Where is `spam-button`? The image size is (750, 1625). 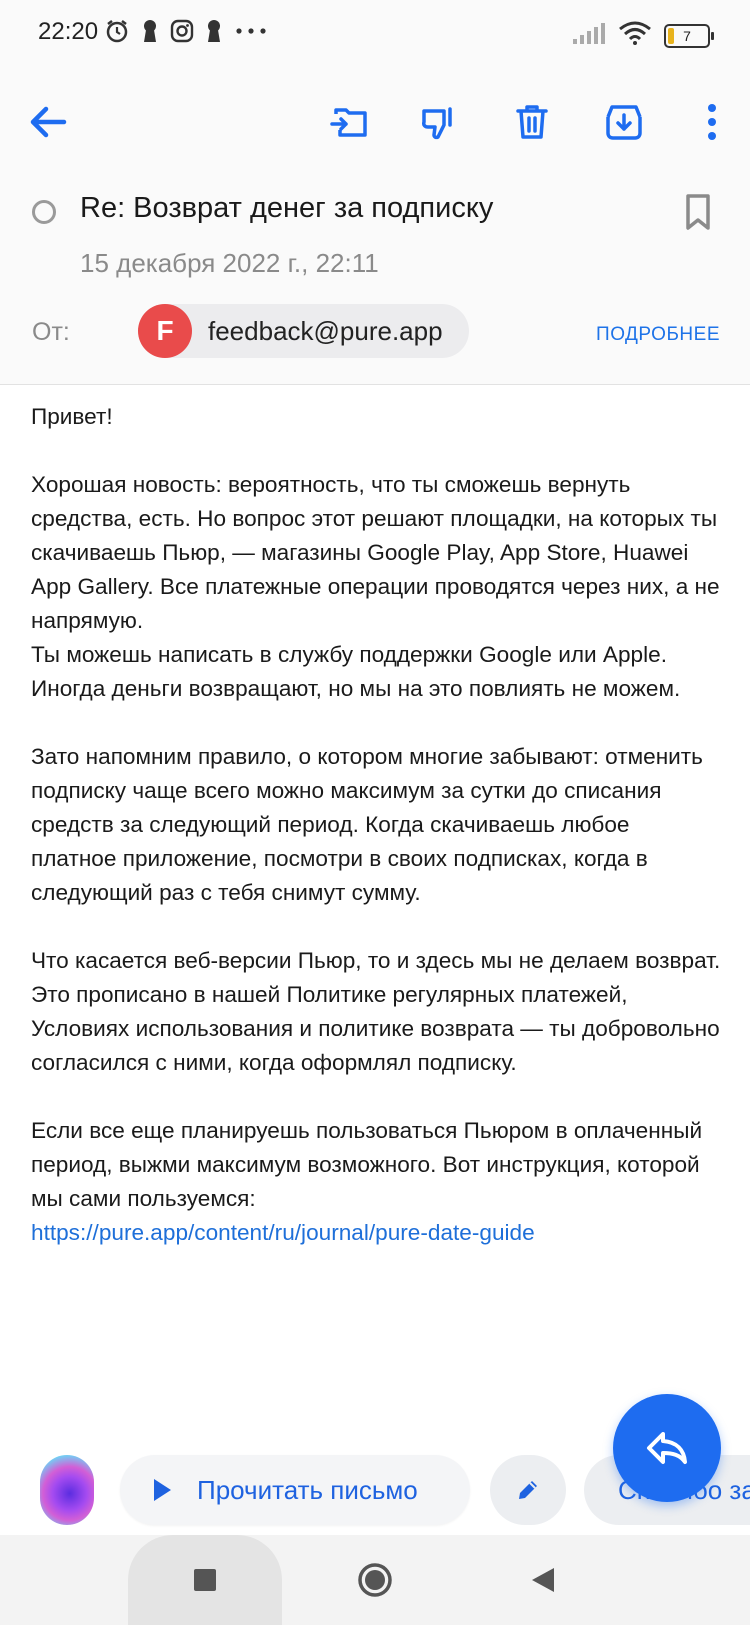
spam-button is located at coordinates (440, 122).